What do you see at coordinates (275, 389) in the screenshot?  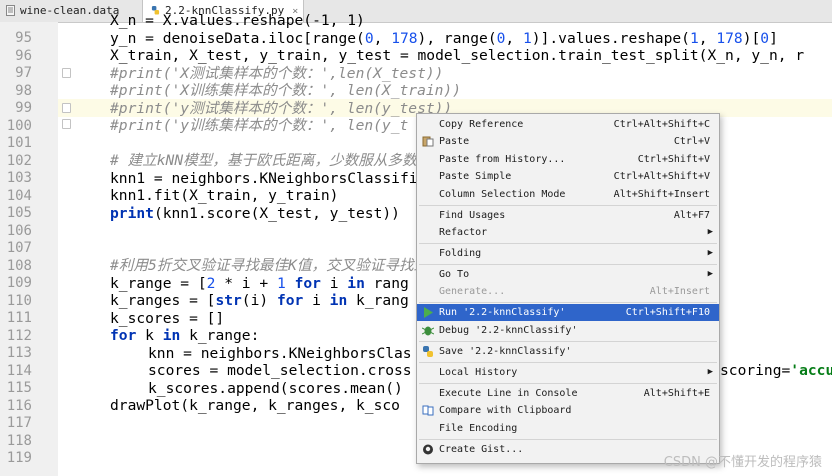 I see `code-line: k_scores.append(scores.mean()` at bounding box center [275, 389].